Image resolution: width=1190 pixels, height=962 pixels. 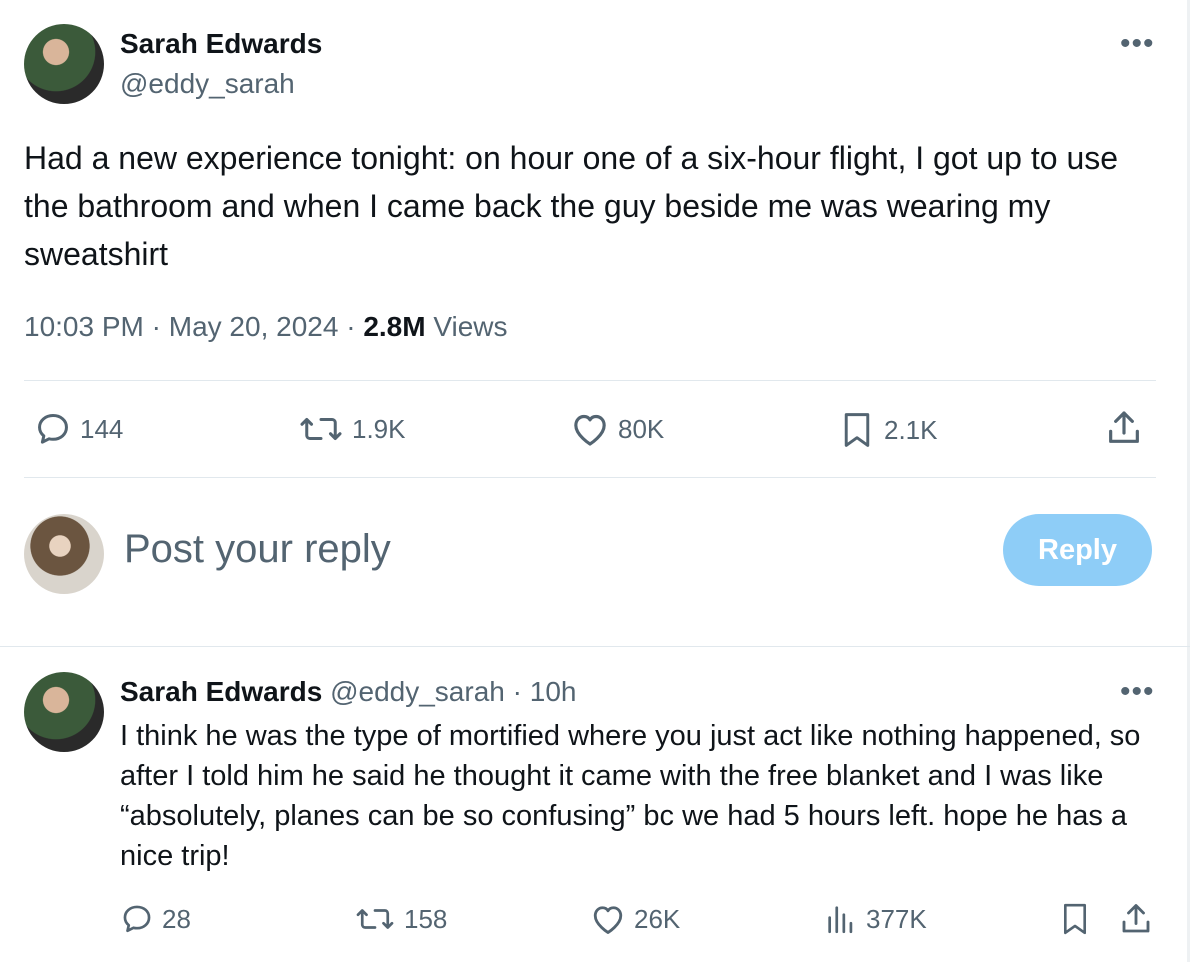 I want to click on post-meta: 10:03 PM · May 20, 2024 · 2.8M Views, so click(x=266, y=327).